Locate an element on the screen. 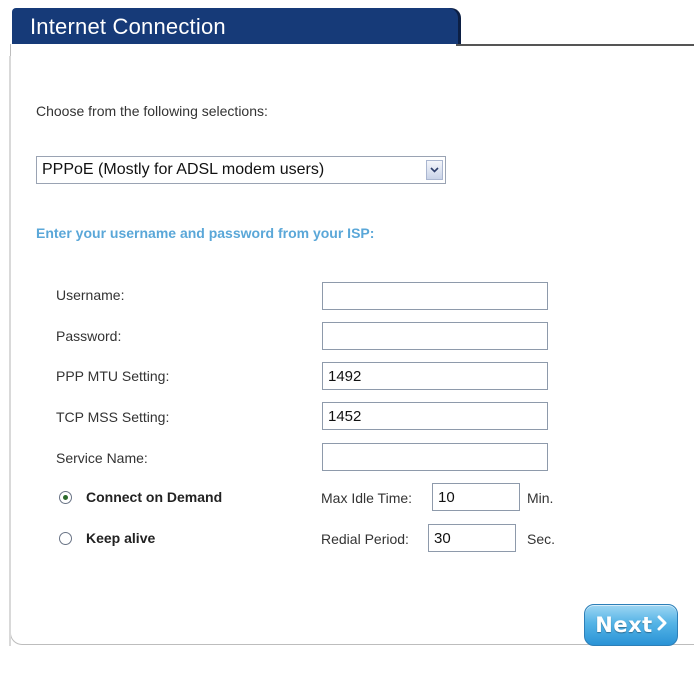  chevron-right-icon is located at coordinates (662, 625).